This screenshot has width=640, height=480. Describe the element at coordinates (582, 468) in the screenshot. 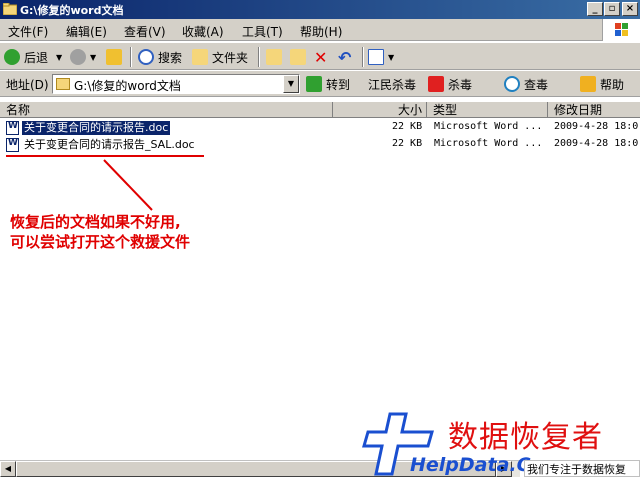

I see `watermark-slogan: 我们专注于数据恢复` at that location.